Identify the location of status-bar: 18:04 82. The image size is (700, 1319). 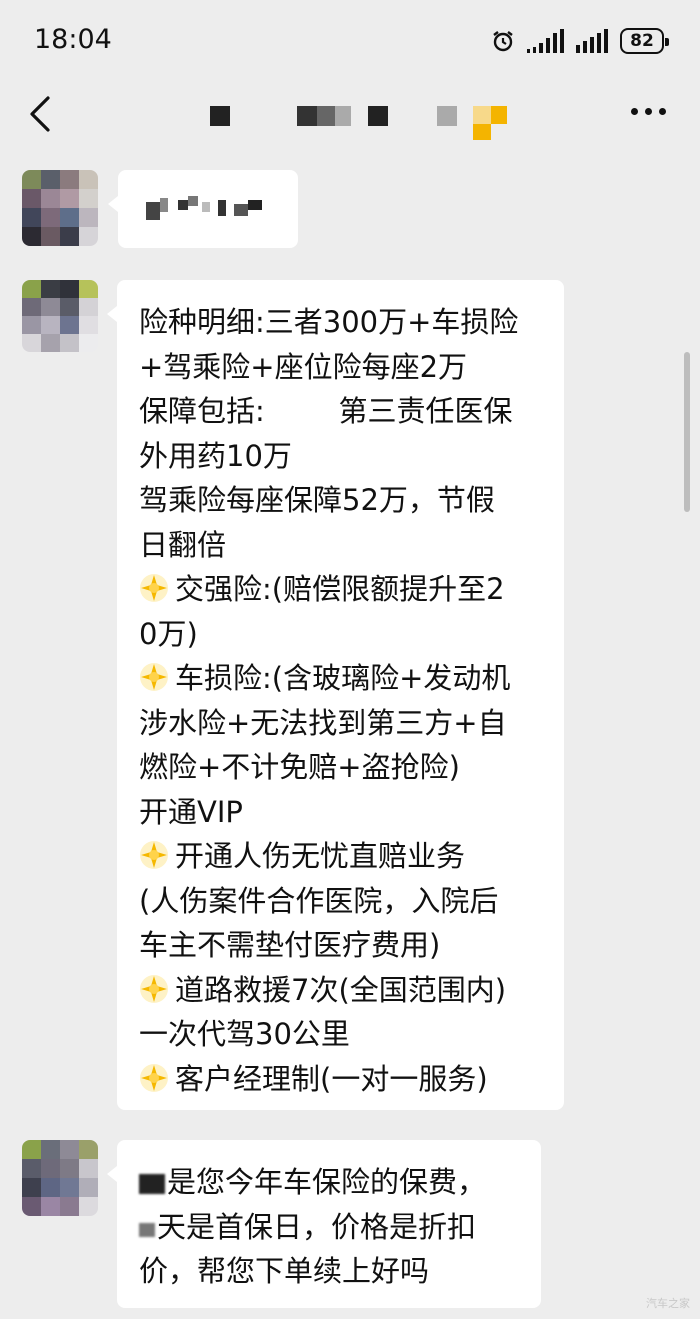
(350, 42).